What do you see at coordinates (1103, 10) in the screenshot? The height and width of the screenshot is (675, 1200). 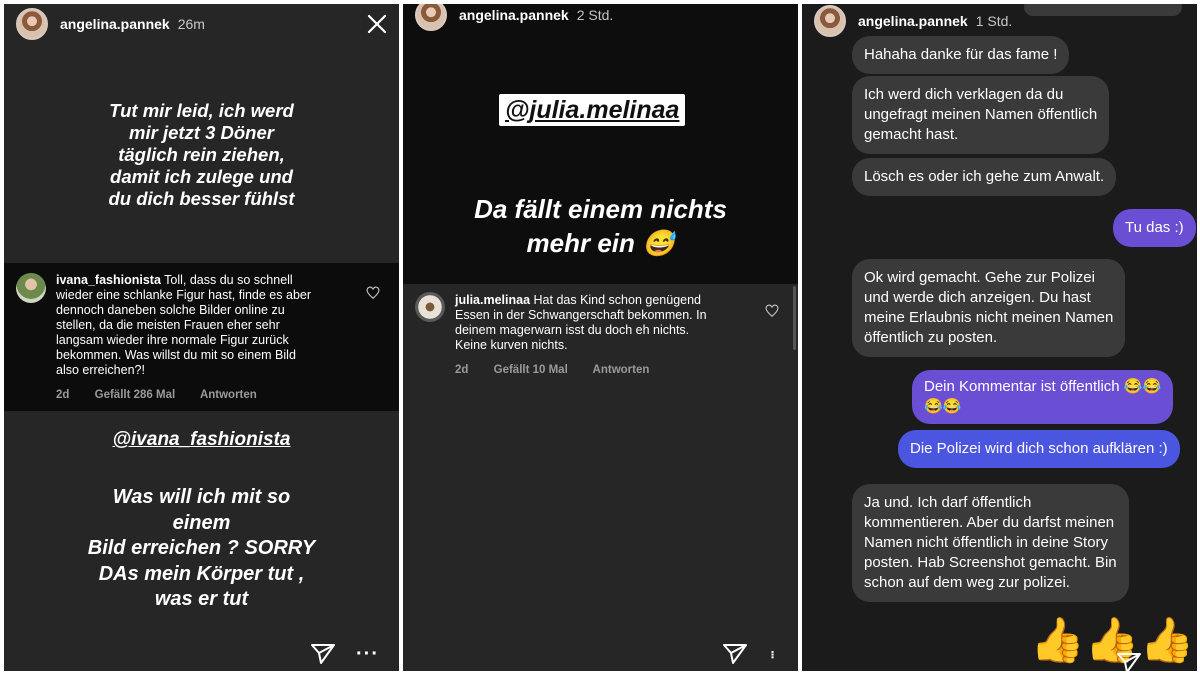 I see `previous-message-bubble` at bounding box center [1103, 10].